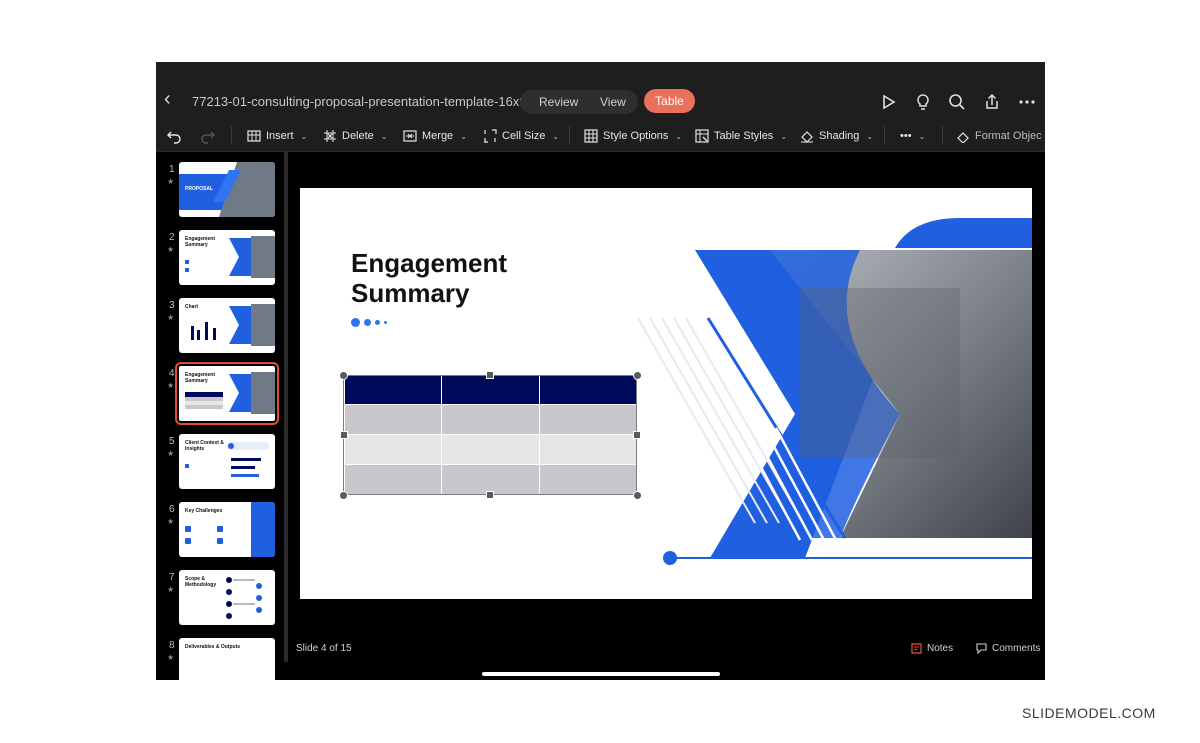 The image size is (1200, 743). I want to click on comments-button: Comments, so click(1008, 648).